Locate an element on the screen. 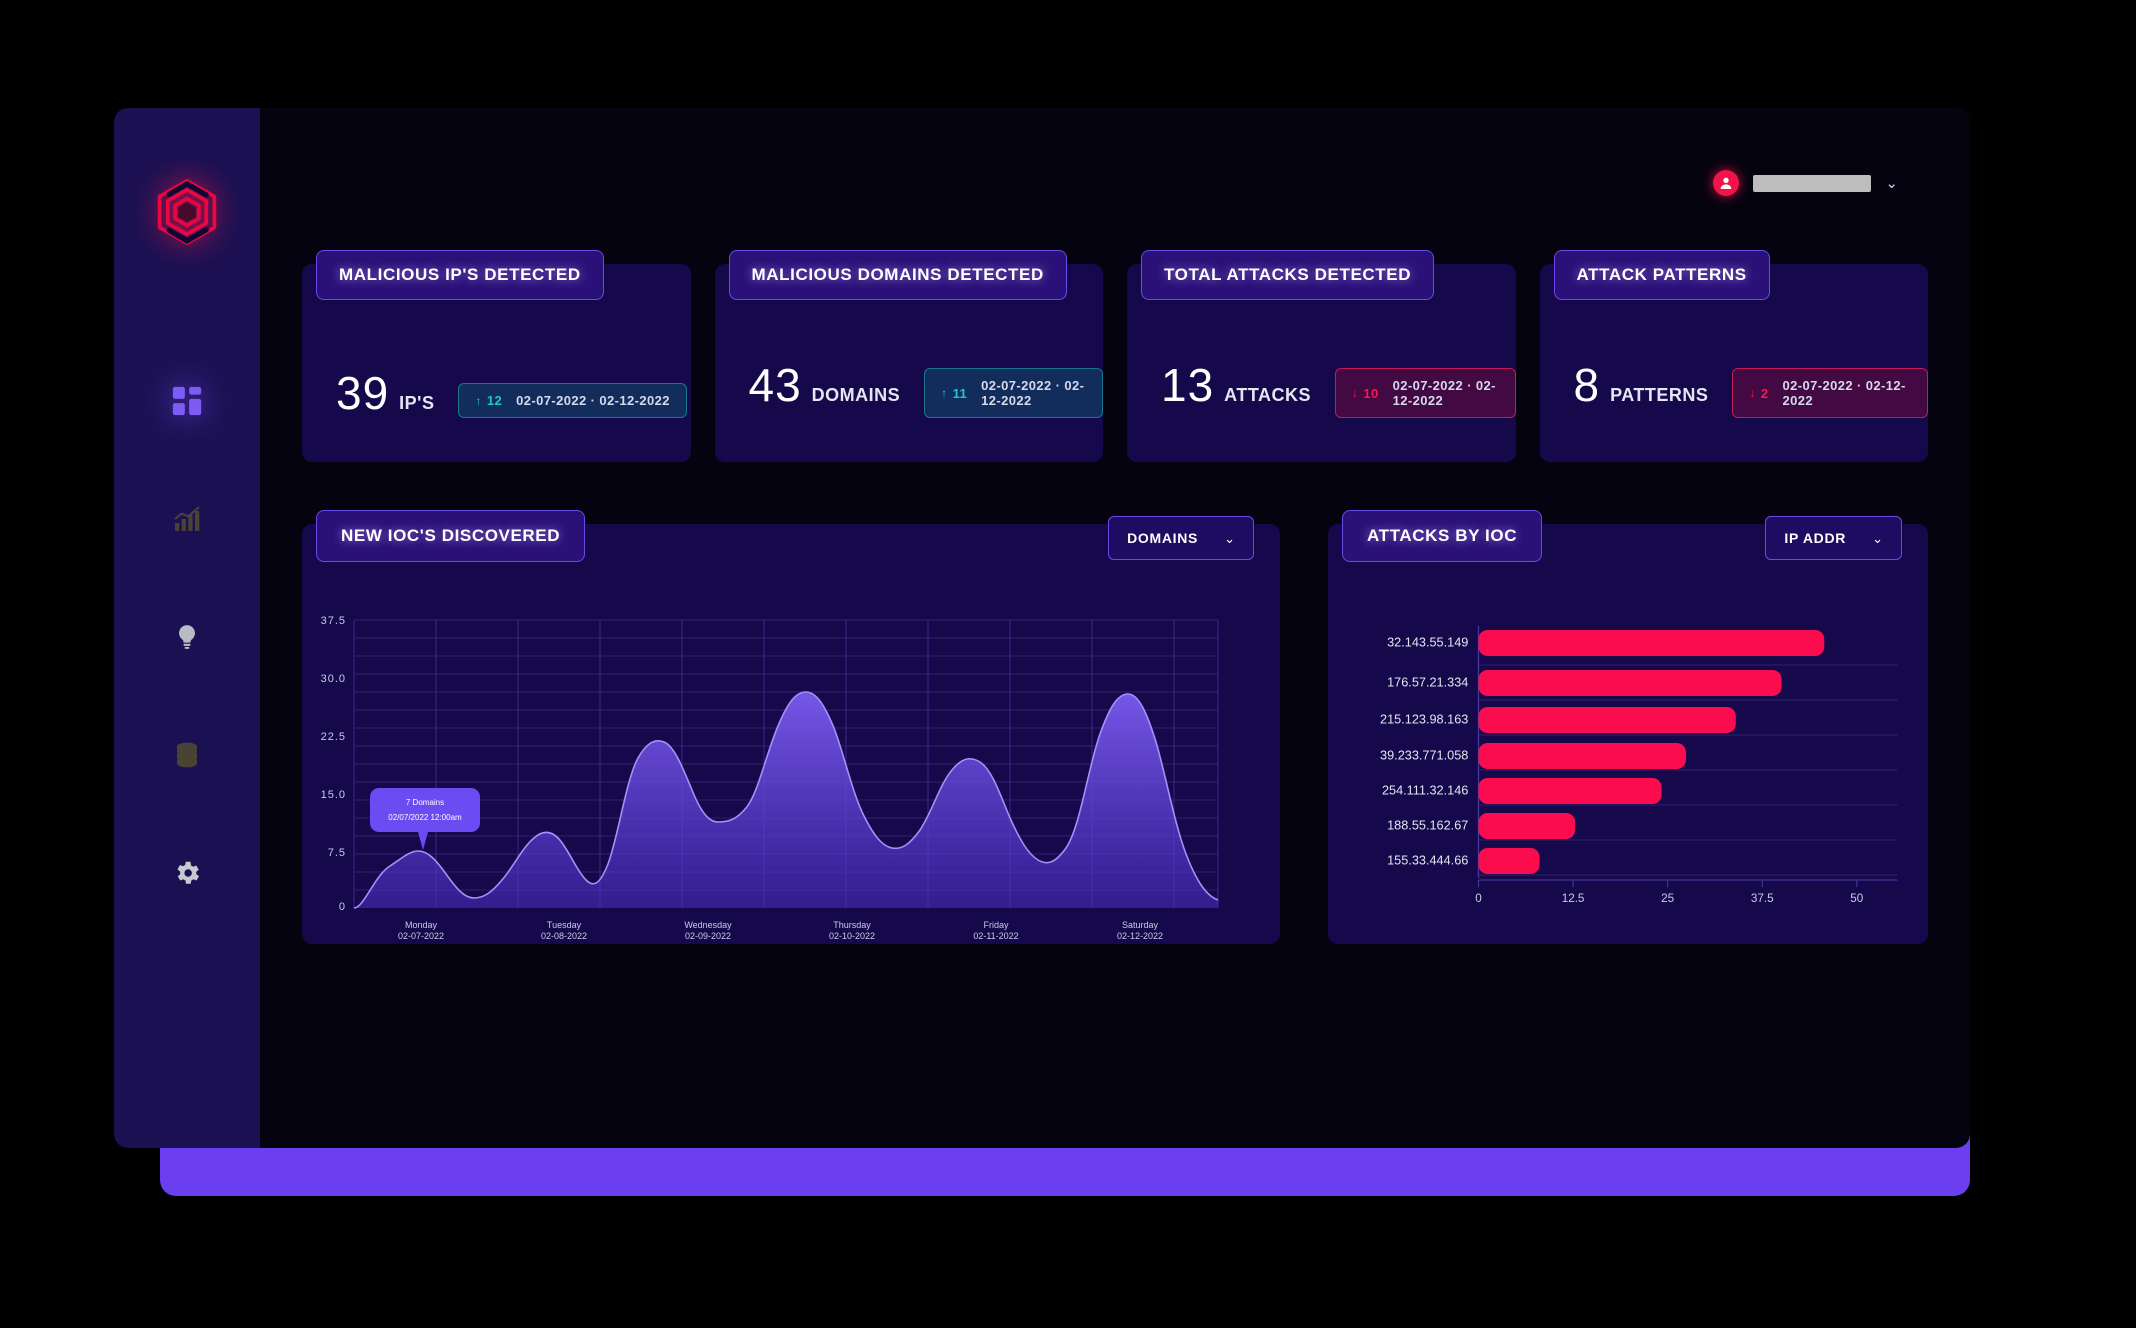 This screenshot has width=2136, height=1328. sidebar-item-insights is located at coordinates (187, 637).